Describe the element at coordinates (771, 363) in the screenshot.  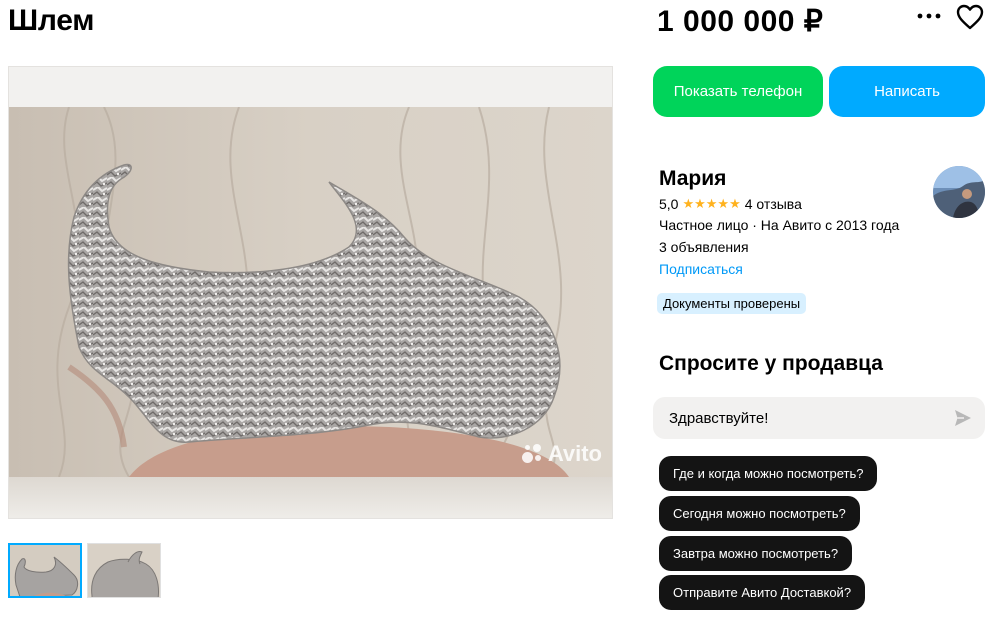
I see `ask-seller-title: Спросите у продавца` at that location.